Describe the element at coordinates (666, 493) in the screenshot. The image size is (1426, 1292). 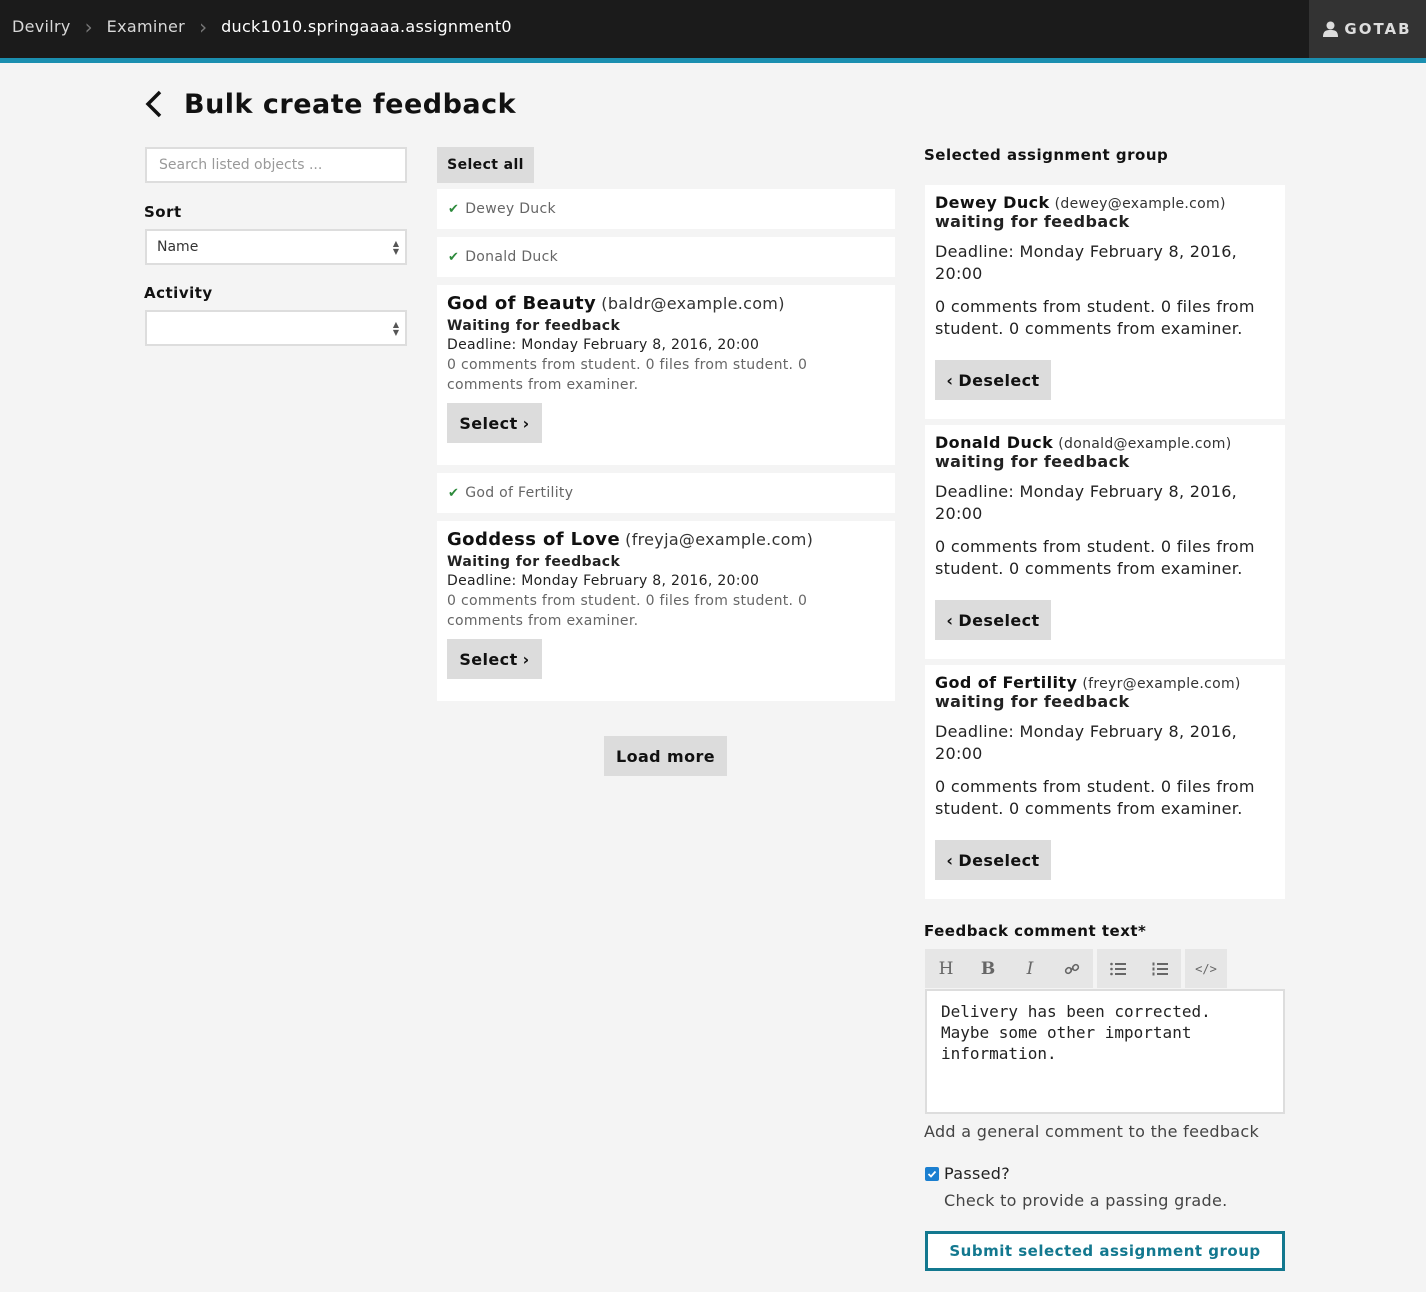
I see `selected-list-item: ✔ God of Fertility` at that location.